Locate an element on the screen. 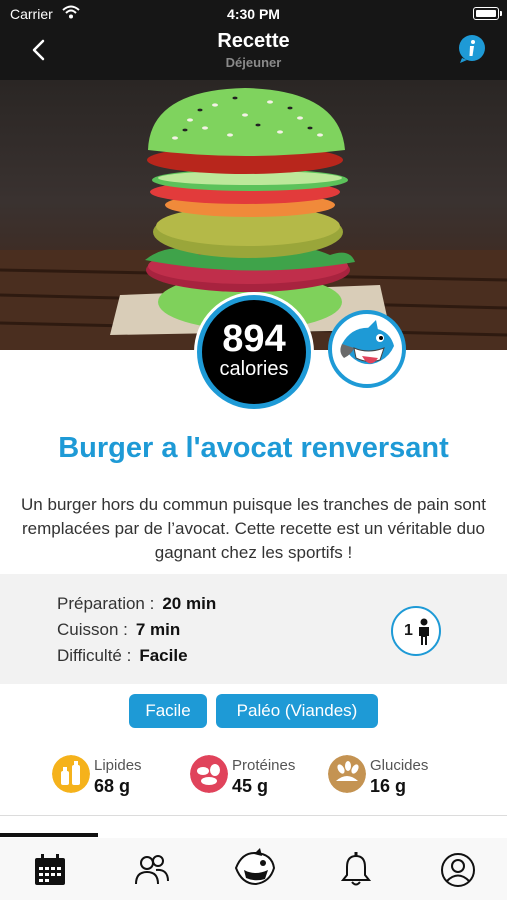  active-tab-indicator is located at coordinates (49, 835).